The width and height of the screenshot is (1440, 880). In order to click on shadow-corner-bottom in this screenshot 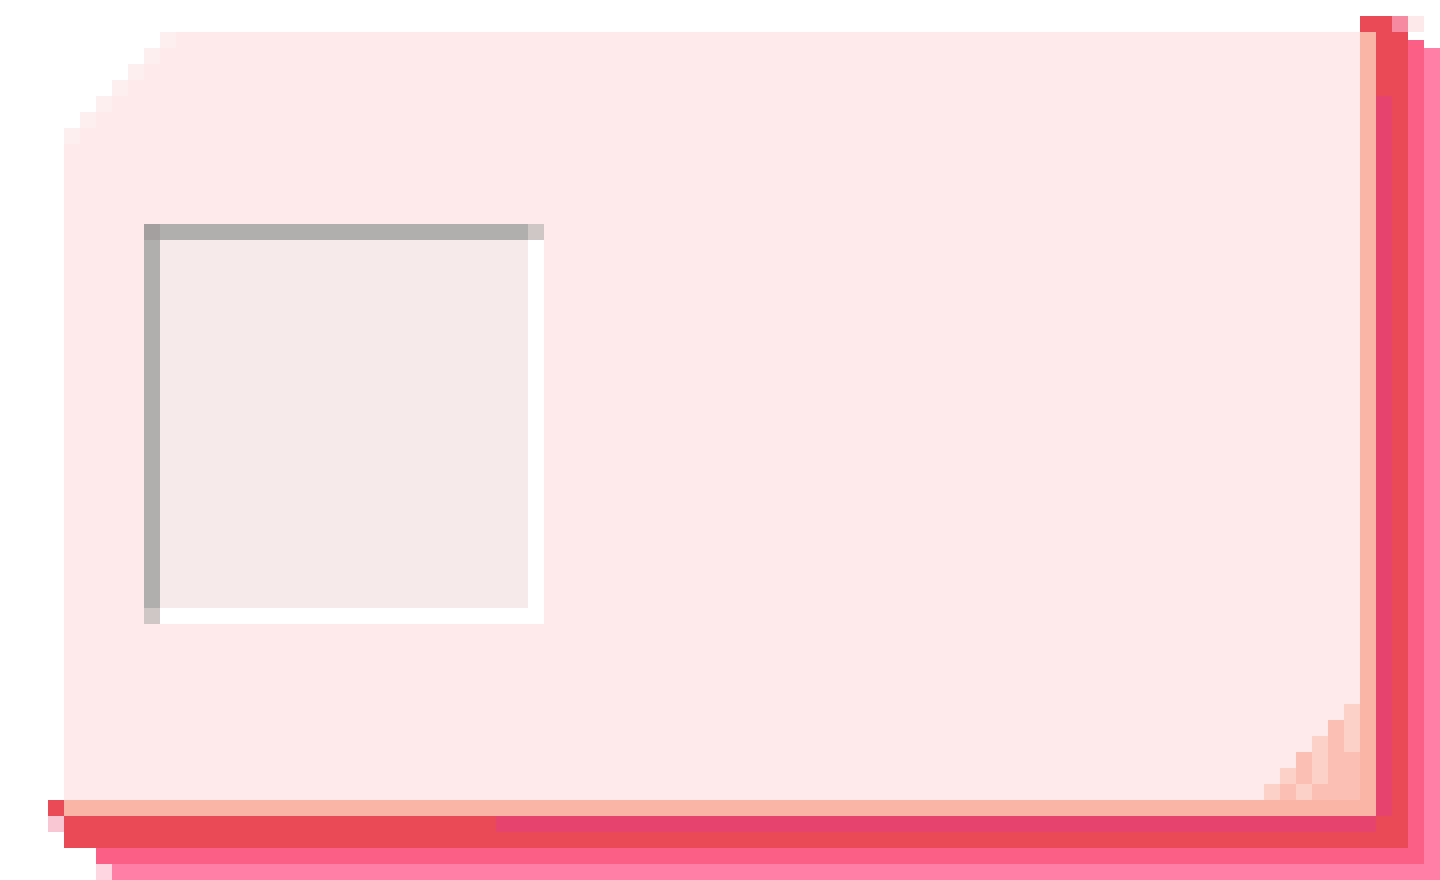, I will do `click(56, 808)`.